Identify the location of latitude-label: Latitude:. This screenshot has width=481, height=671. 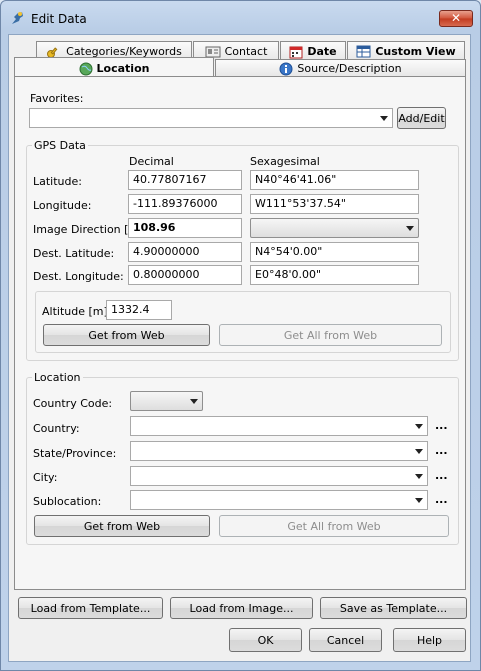
(57, 181).